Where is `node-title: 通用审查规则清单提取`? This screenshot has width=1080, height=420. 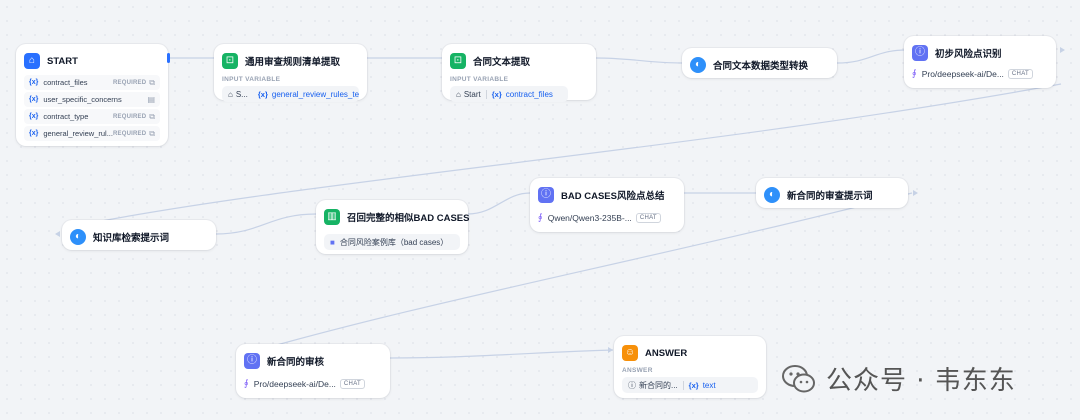
node-title: 通用审查规则清单提取 is located at coordinates (293, 62).